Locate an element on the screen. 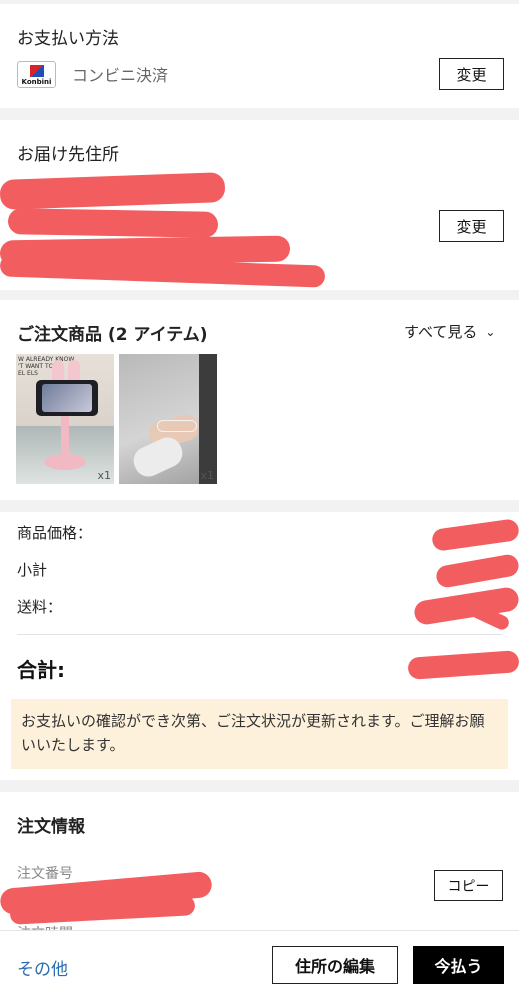  subtotal-label: 小計 is located at coordinates (32, 570).